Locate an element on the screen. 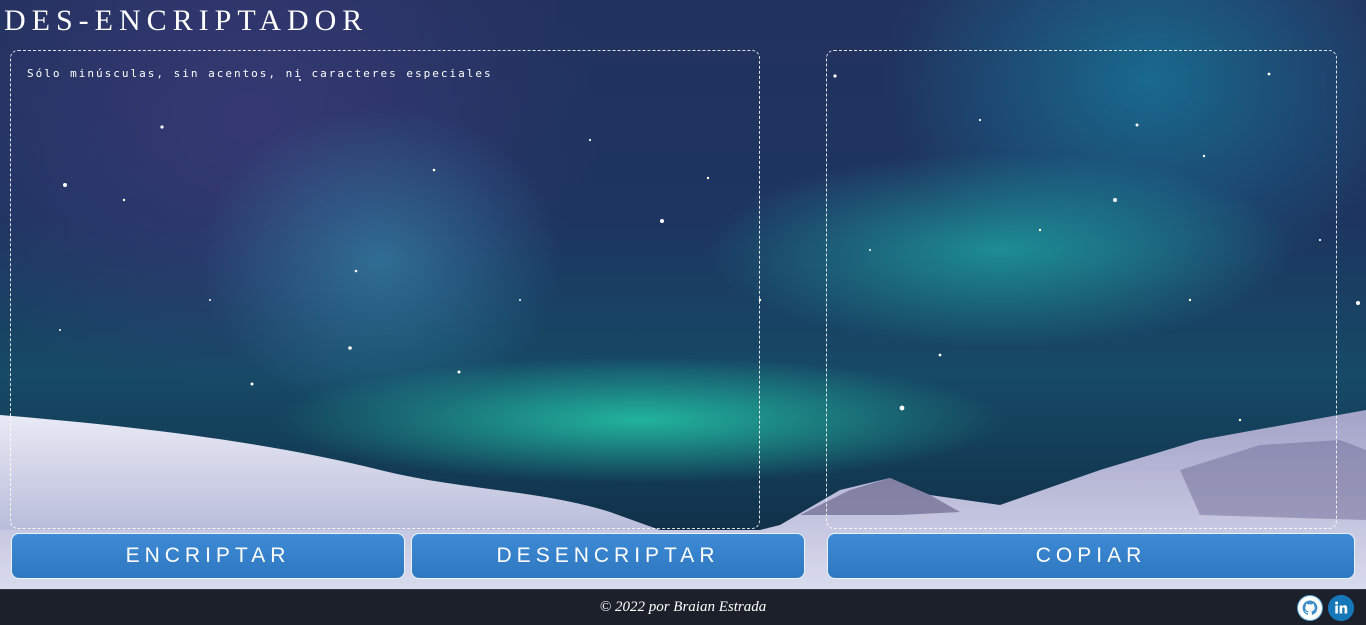 The height and width of the screenshot is (625, 1366). encrypt-button: ENCRIPTAR is located at coordinates (208, 556).